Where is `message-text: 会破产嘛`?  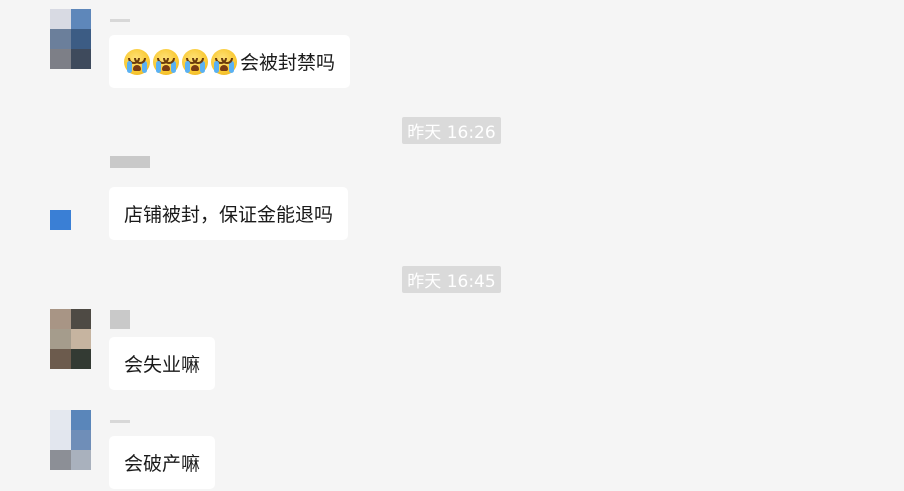 message-text: 会破产嘛 is located at coordinates (162, 464).